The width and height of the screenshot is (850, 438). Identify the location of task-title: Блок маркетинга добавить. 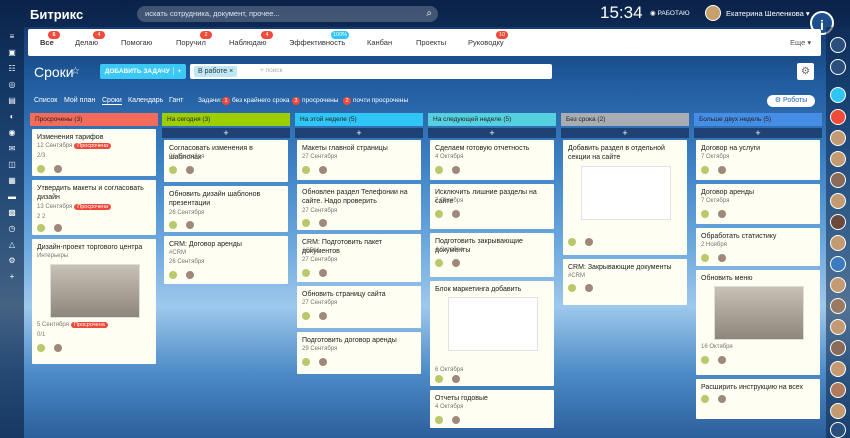
(492, 289).